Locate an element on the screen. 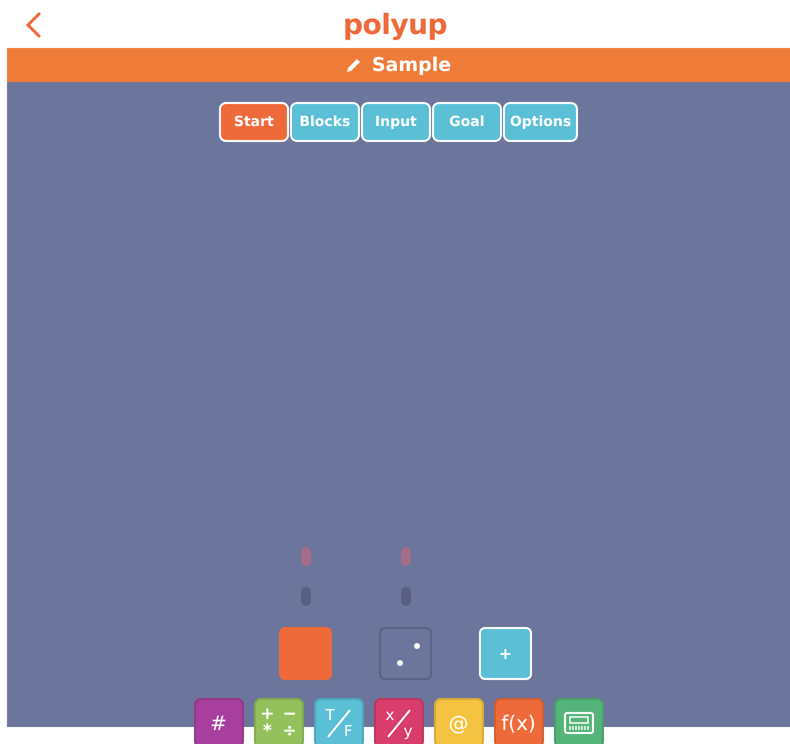 This screenshot has width=790, height=744. toolbar-tile is located at coordinates (579, 721).